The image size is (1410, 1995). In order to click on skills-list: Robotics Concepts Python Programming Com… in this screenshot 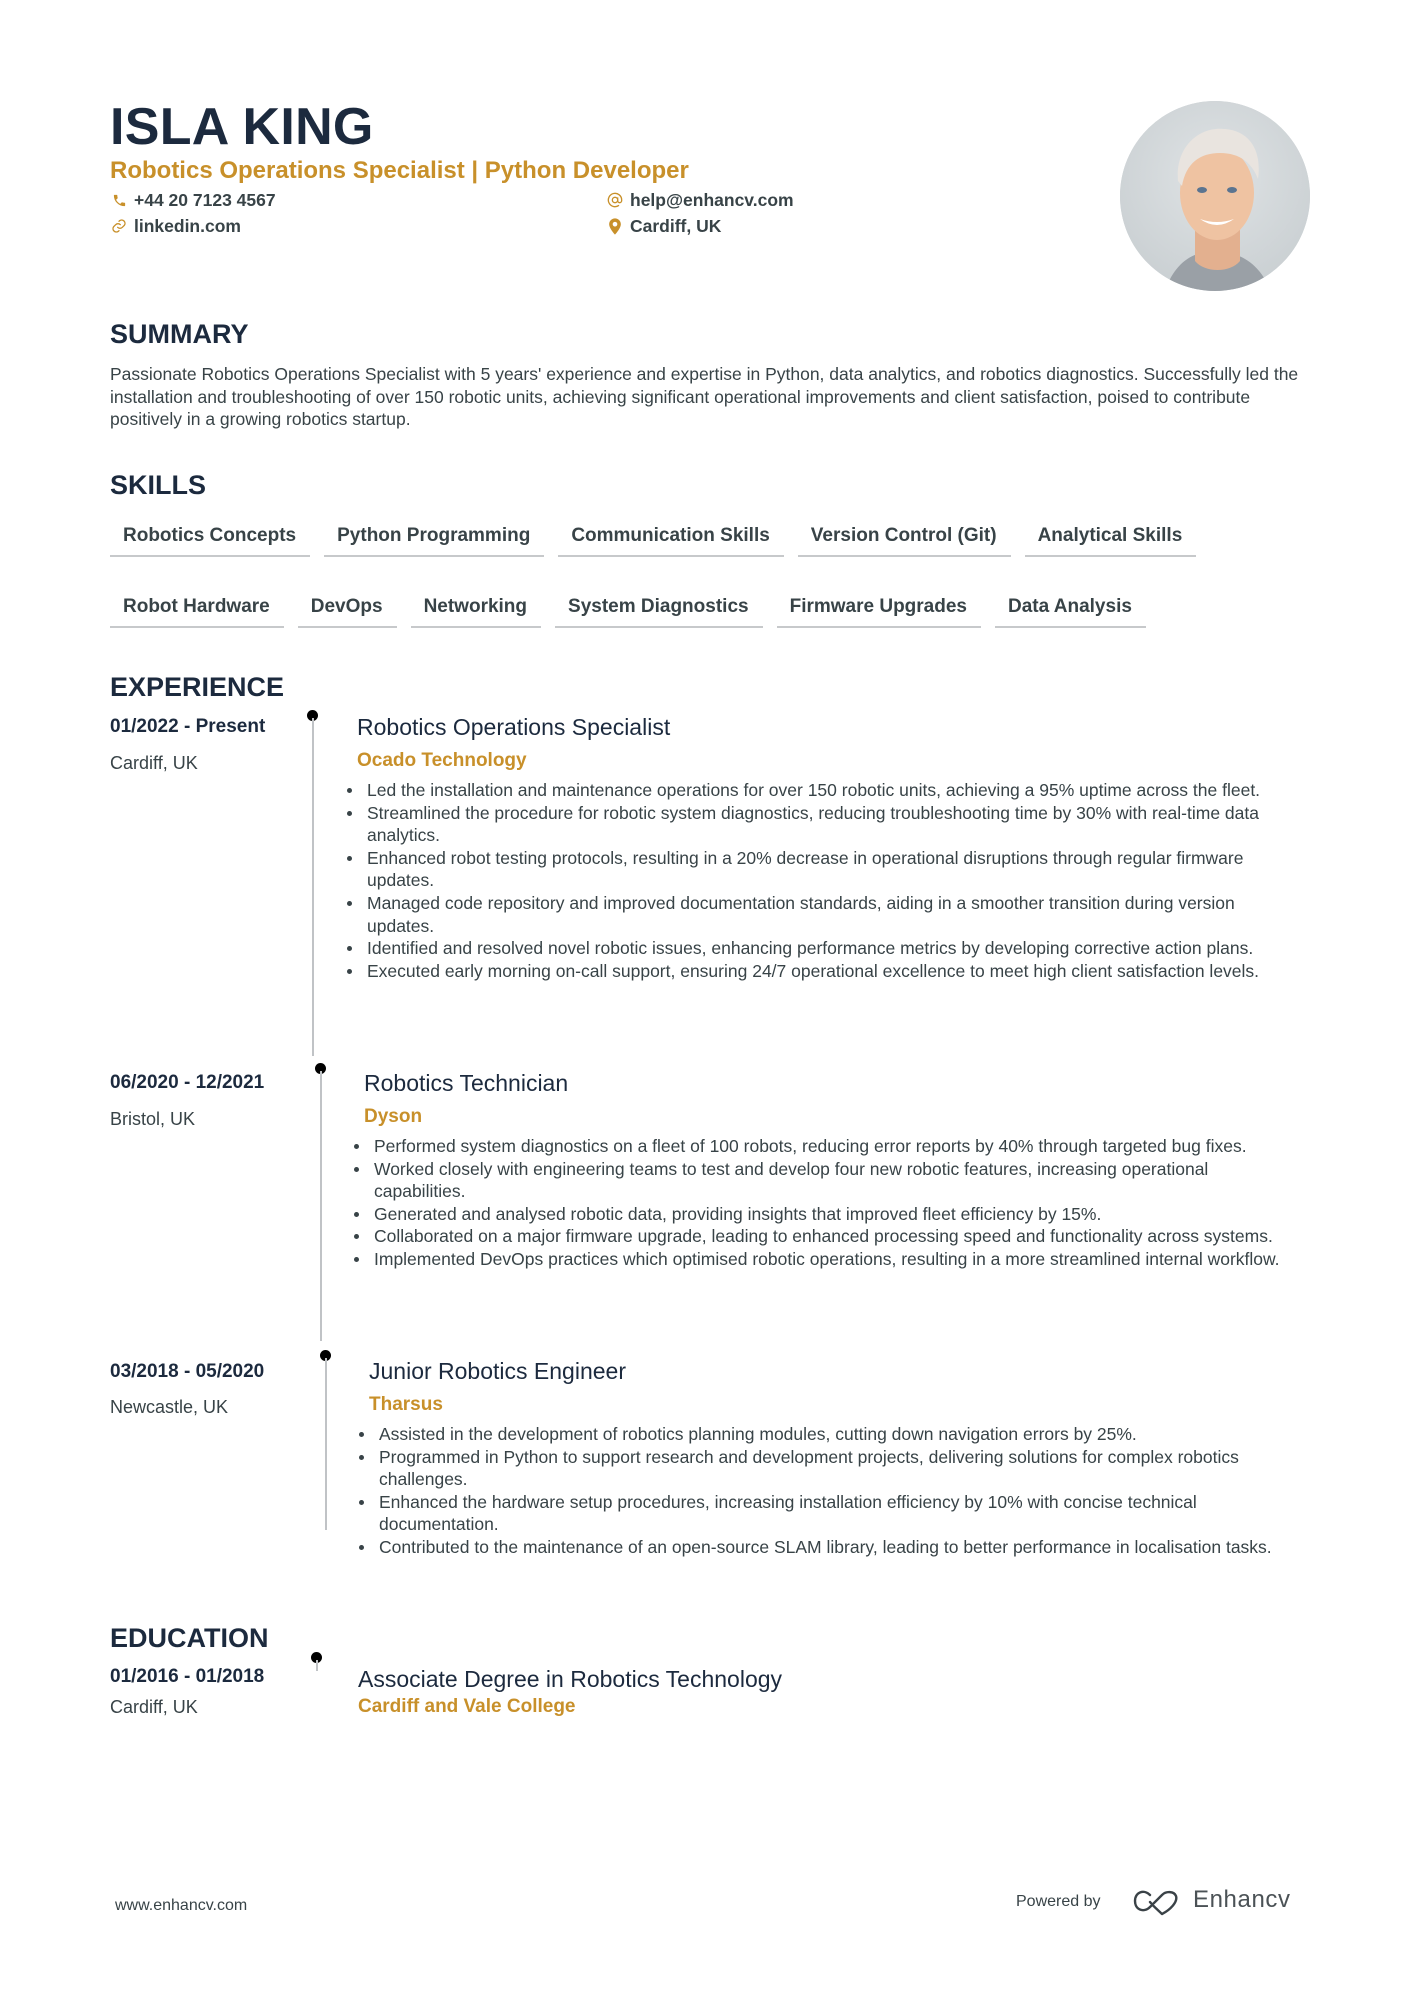, I will do `click(710, 575)`.